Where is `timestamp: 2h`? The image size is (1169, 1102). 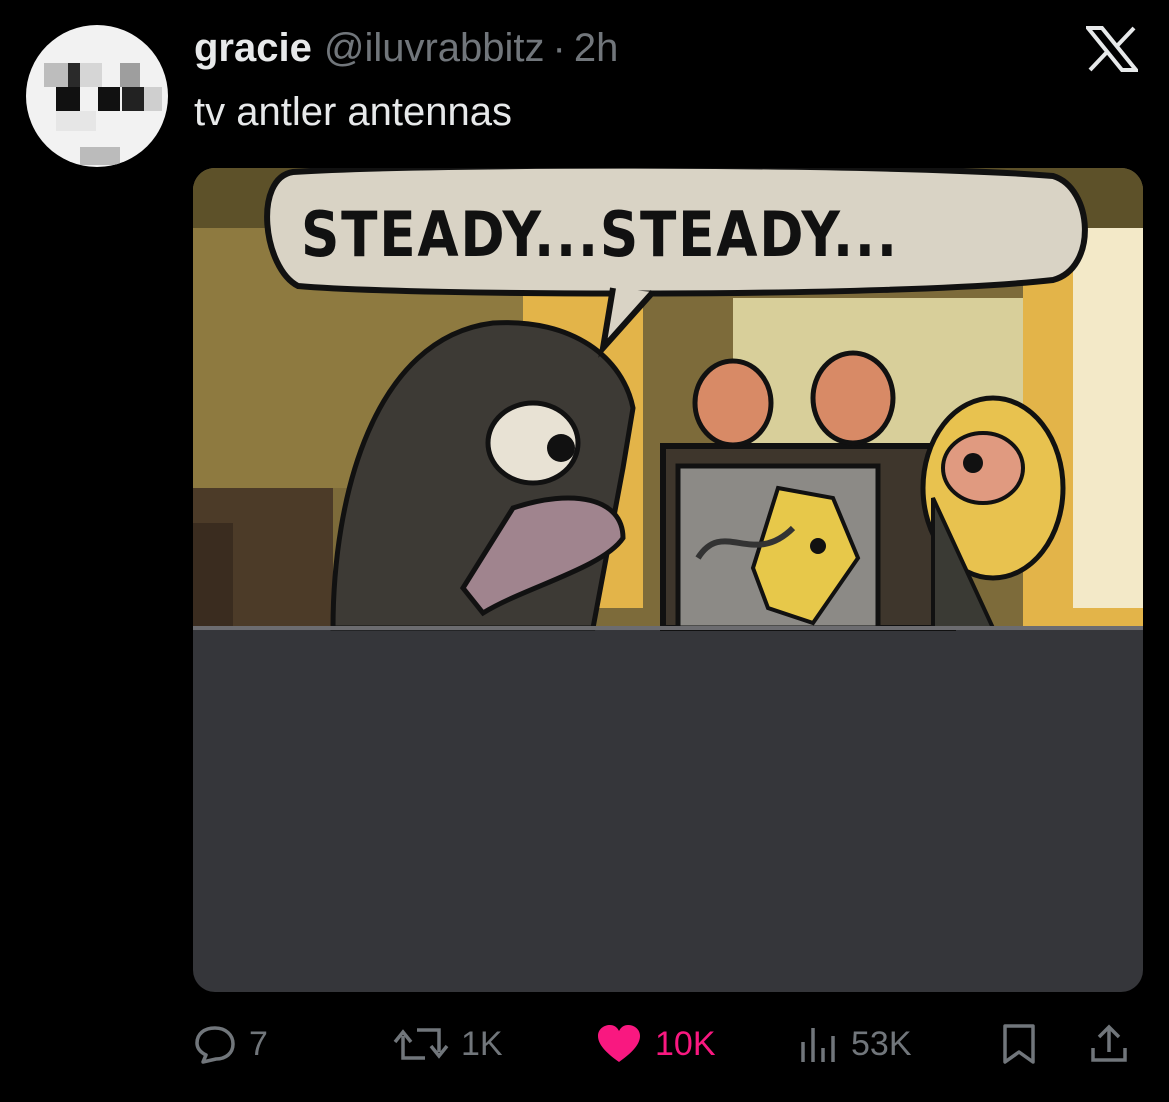
timestamp: 2h is located at coordinates (596, 48).